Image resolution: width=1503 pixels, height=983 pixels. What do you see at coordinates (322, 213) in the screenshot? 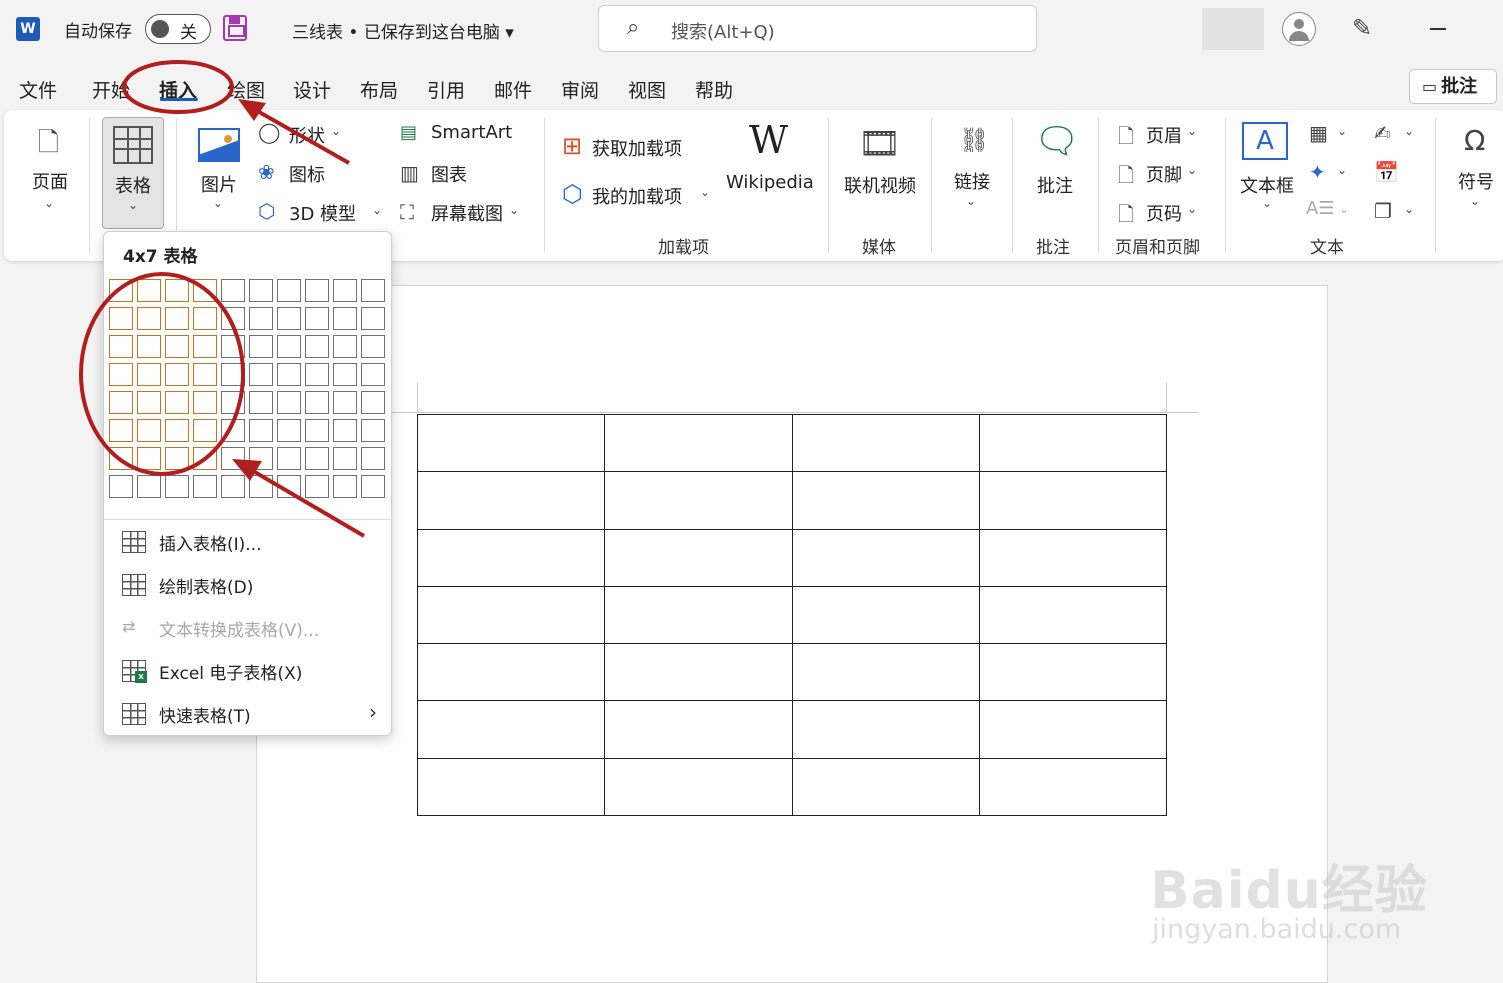
I see `model3d-button-label: 3D 模型` at bounding box center [322, 213].